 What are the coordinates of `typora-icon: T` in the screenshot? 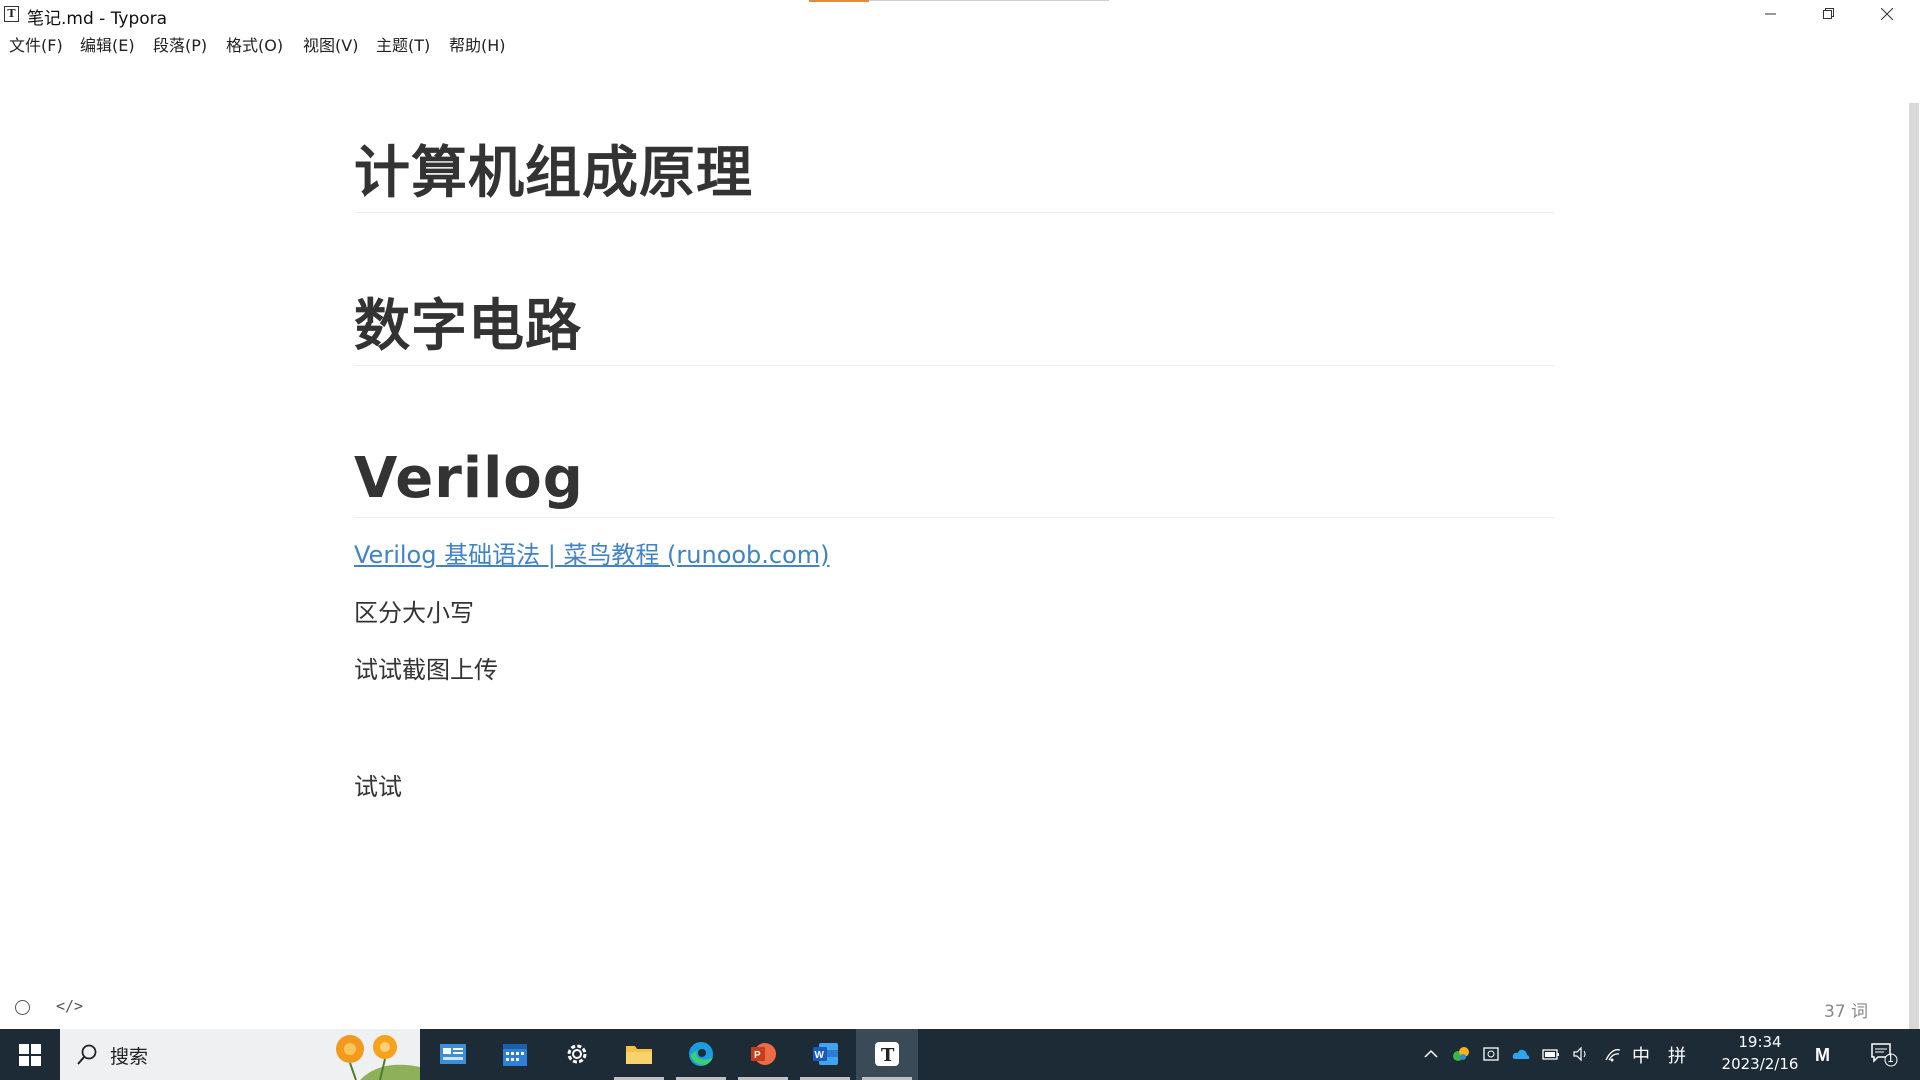 It's located at (887, 1054).